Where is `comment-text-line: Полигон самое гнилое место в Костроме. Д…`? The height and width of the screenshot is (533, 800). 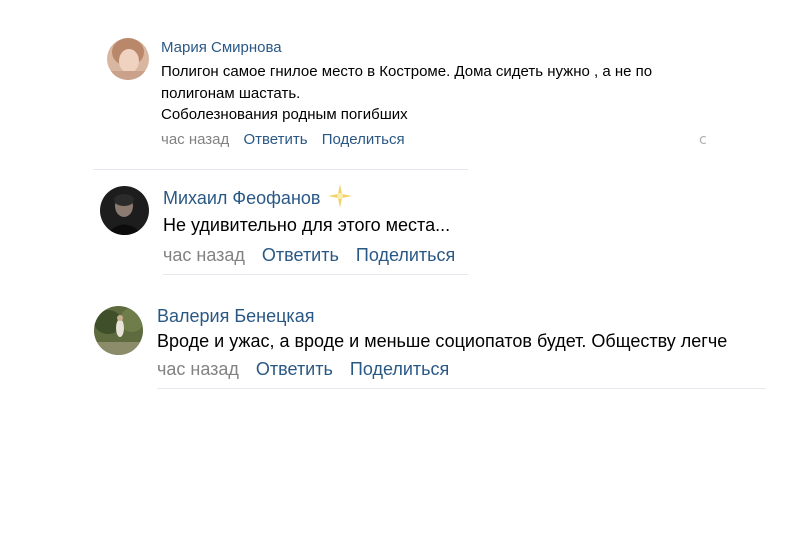
comment-text-line: Полигон самое гнилое место в Костроме. Д… is located at coordinates (407, 71).